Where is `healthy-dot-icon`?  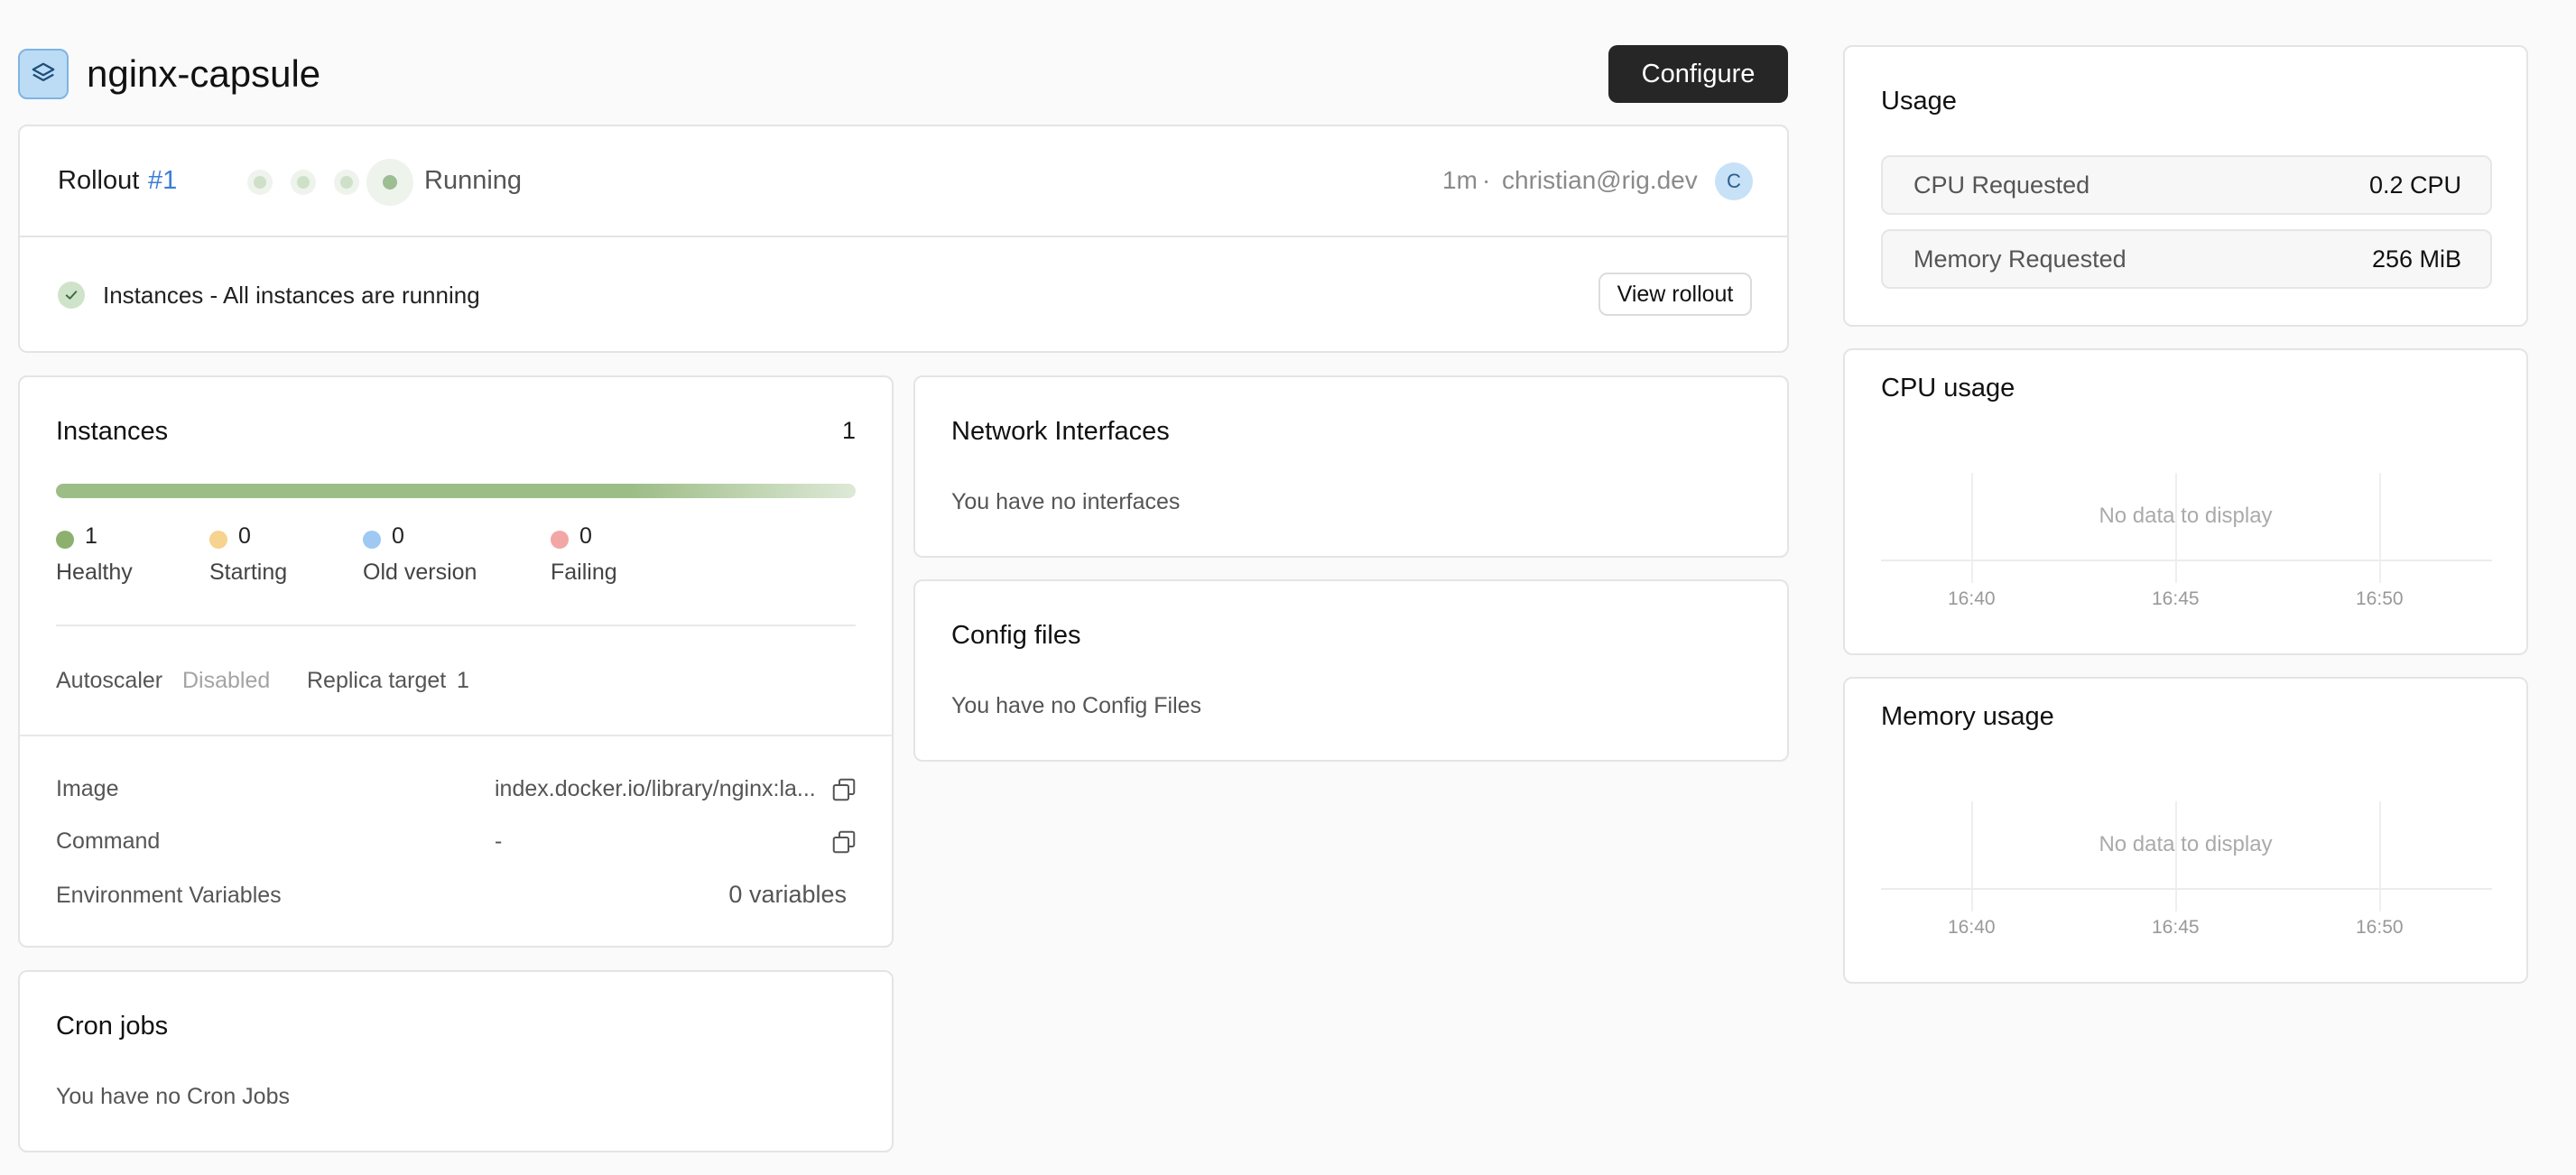 healthy-dot-icon is located at coordinates (65, 540).